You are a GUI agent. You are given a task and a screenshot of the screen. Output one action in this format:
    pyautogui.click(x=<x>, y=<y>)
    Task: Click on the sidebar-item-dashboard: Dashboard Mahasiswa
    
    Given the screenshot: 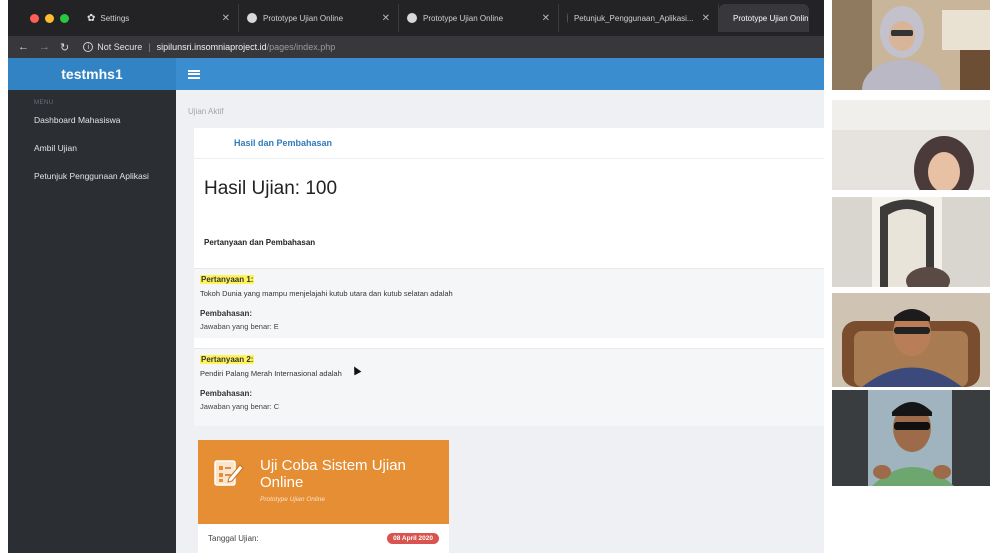 What is the action you would take?
    pyautogui.click(x=92, y=120)
    